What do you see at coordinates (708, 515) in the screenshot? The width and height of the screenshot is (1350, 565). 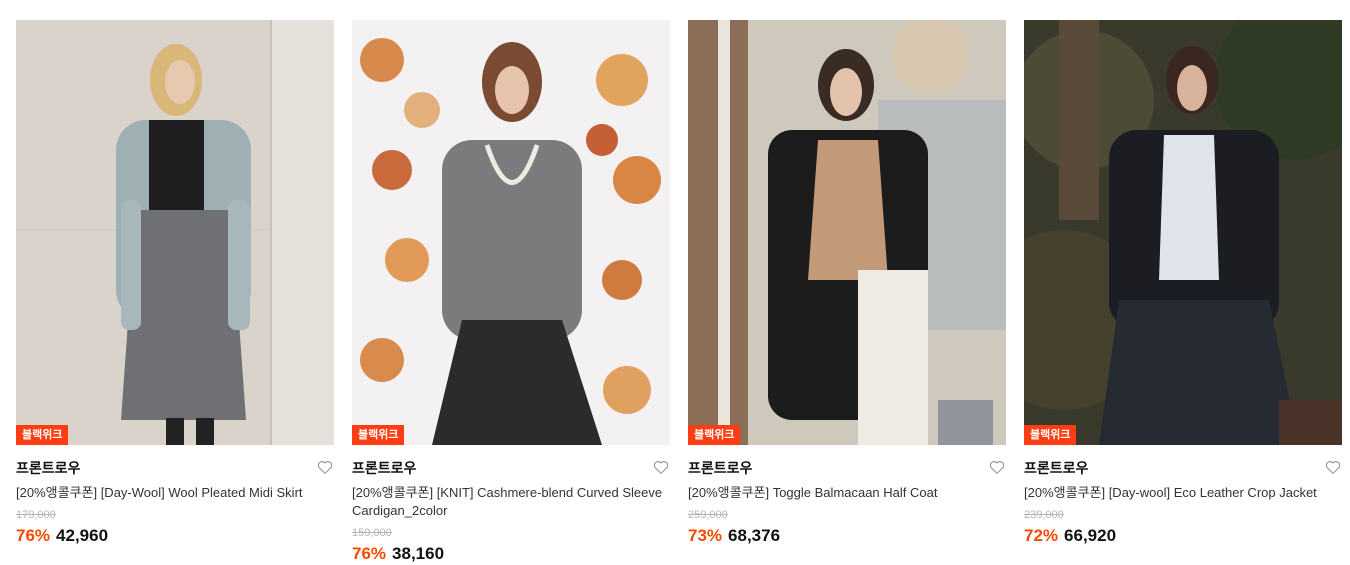 I see `original-price: 259,000` at bounding box center [708, 515].